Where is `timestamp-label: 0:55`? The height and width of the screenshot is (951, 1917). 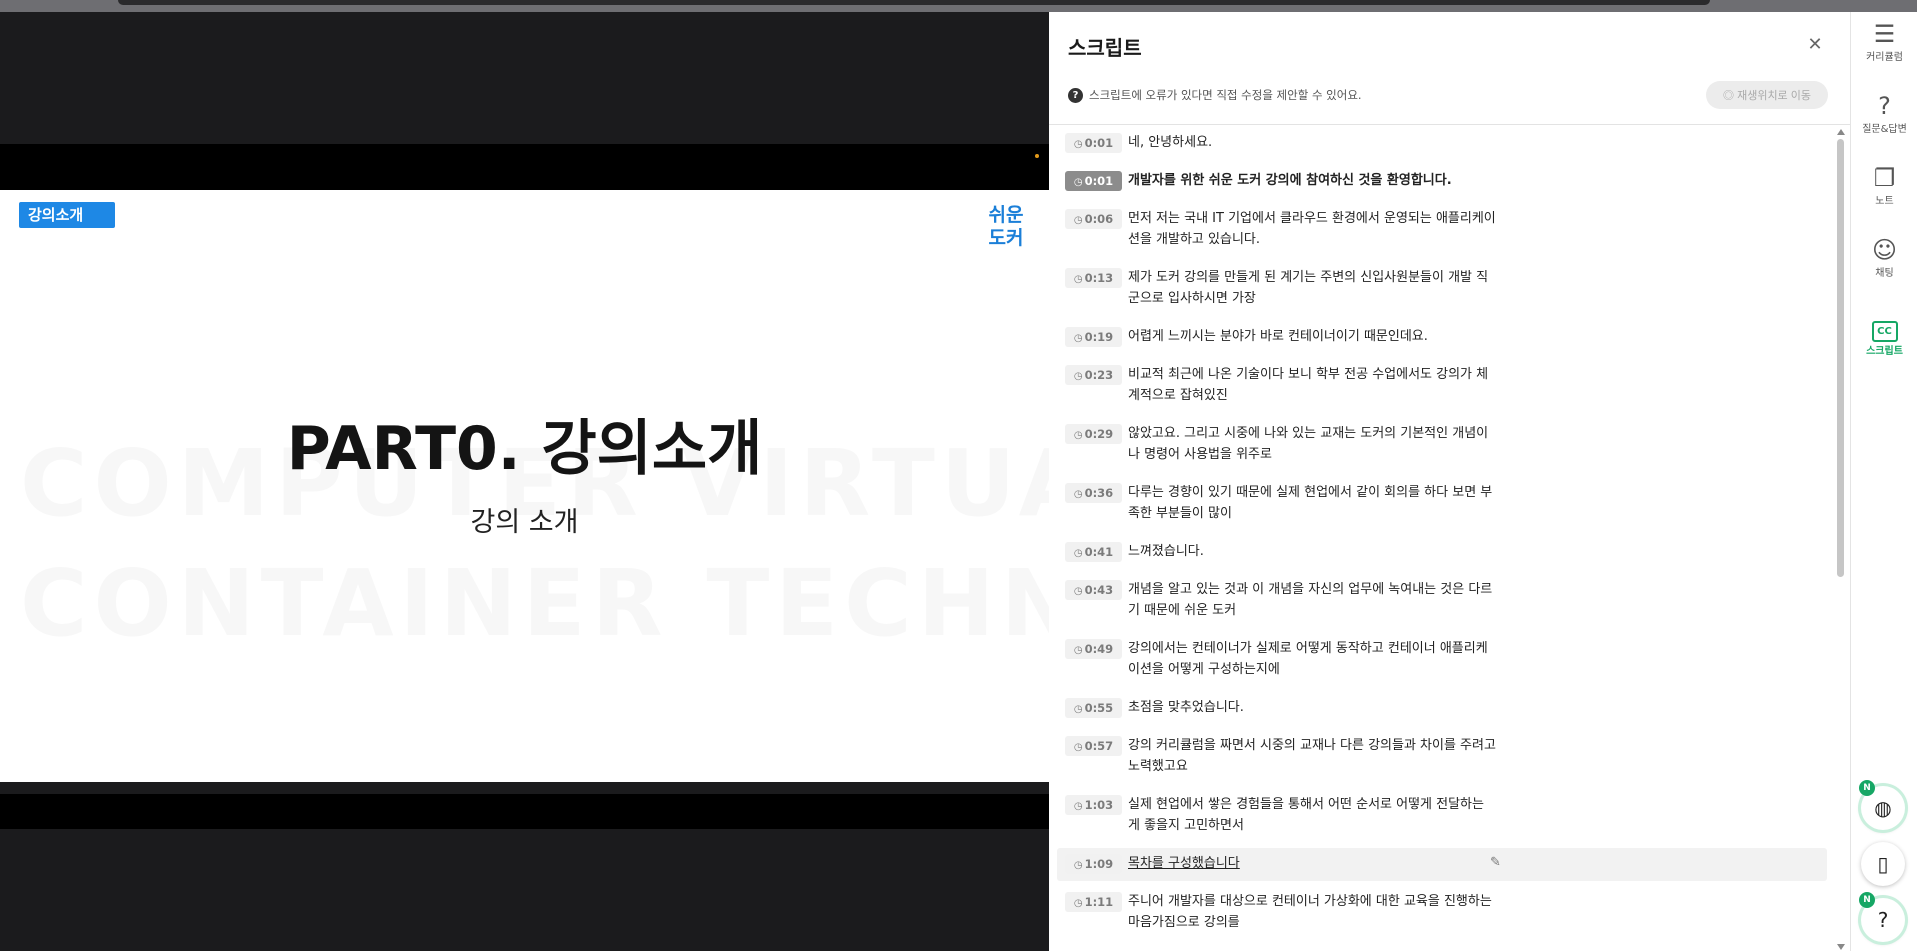
timestamp-label: 0:55 is located at coordinates (1099, 708).